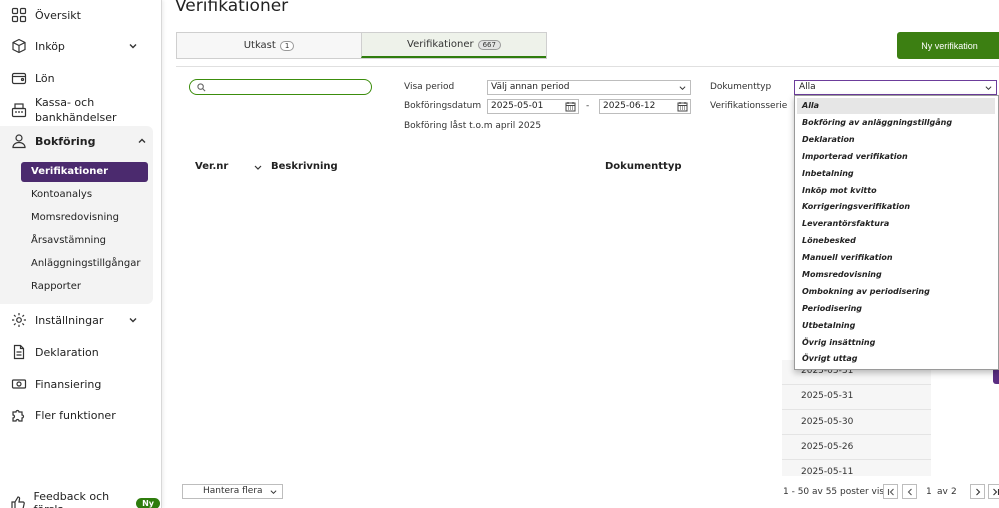 The height and width of the screenshot is (508, 999). What do you see at coordinates (258, 167) in the screenshot?
I see `sort-chevron-icon` at bounding box center [258, 167].